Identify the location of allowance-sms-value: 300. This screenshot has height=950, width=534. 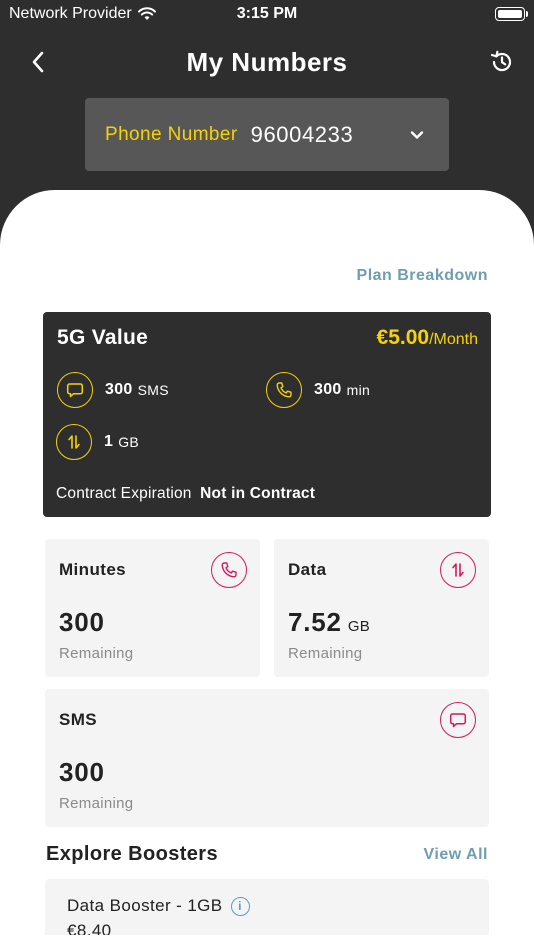
(119, 389).